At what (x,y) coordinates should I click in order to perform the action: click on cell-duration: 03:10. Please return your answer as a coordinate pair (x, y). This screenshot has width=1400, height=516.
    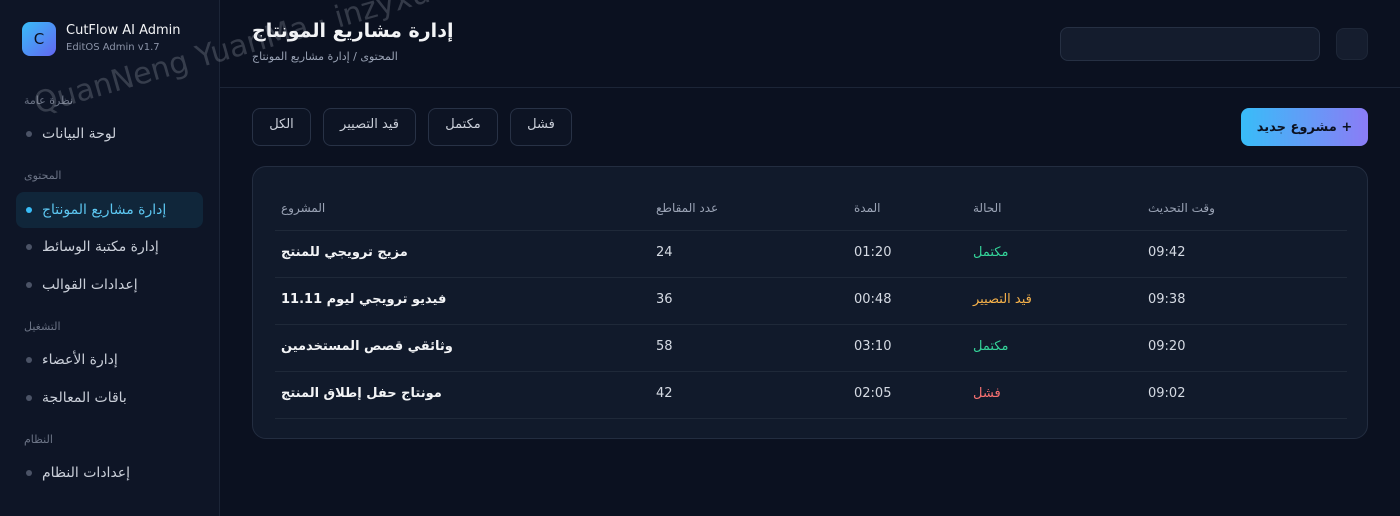
    Looking at the image, I should click on (873, 346).